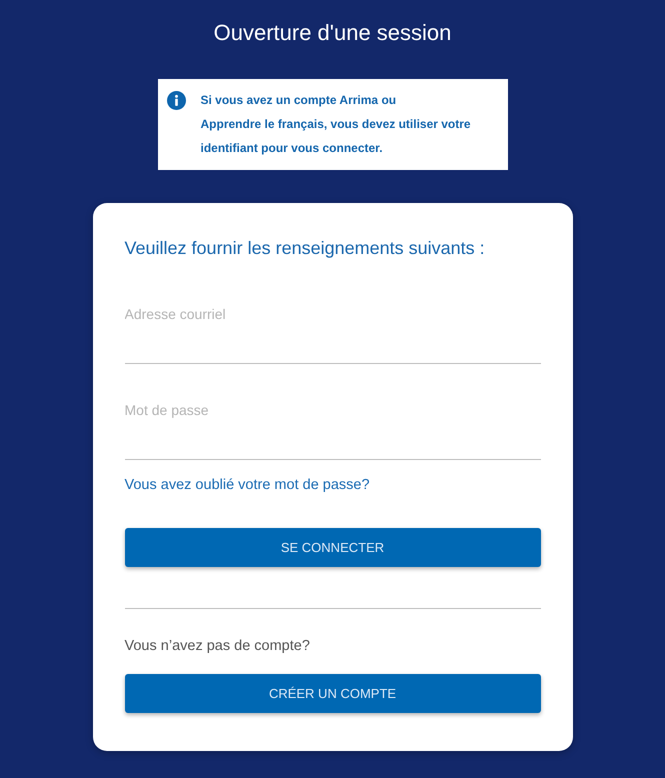  I want to click on login-button: SE CONNECTER, so click(332, 547).